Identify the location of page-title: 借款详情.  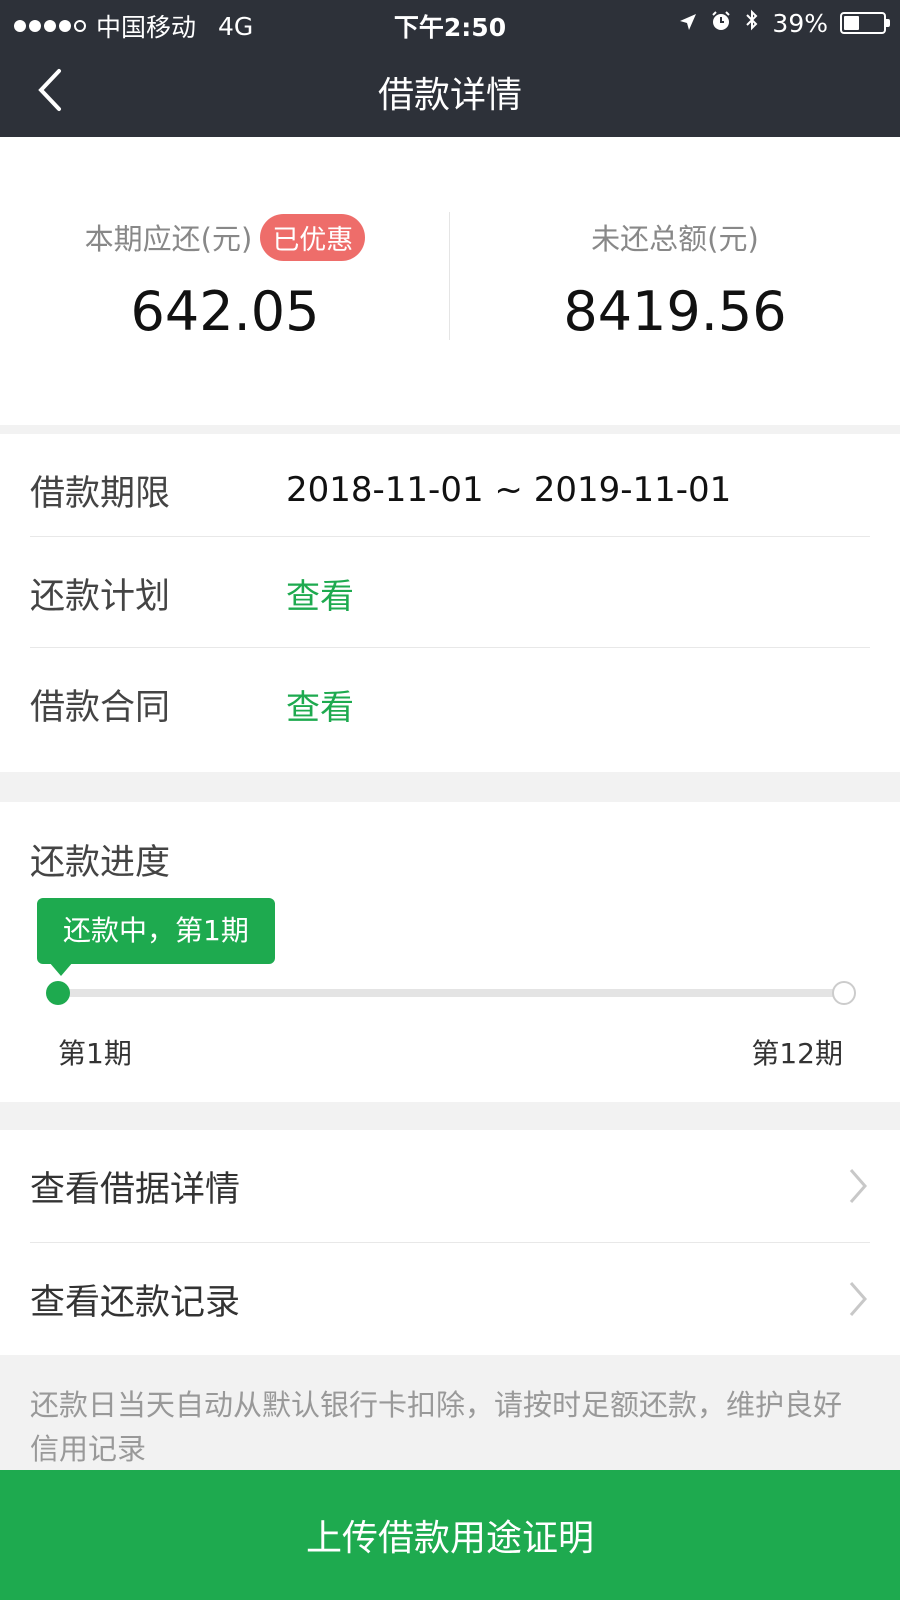
(449, 95).